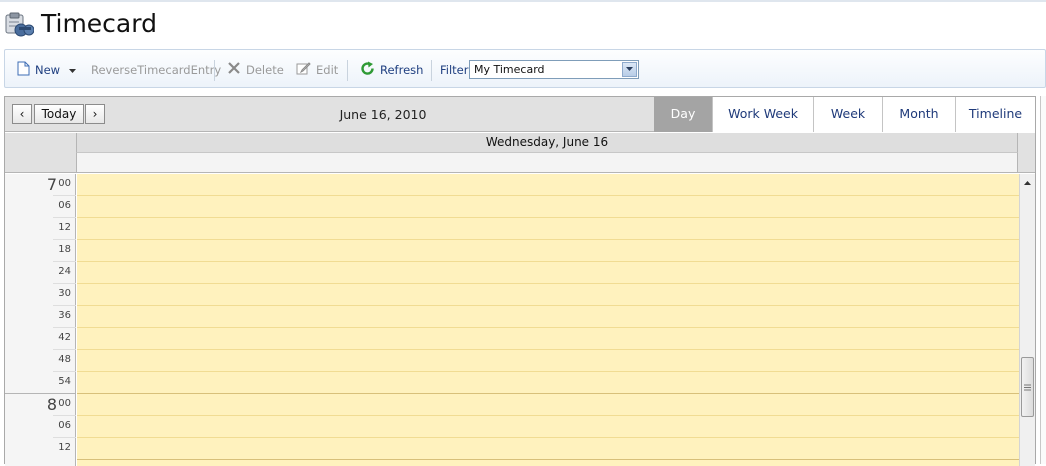  I want to click on right-panel-edge, so click(1043, 280).